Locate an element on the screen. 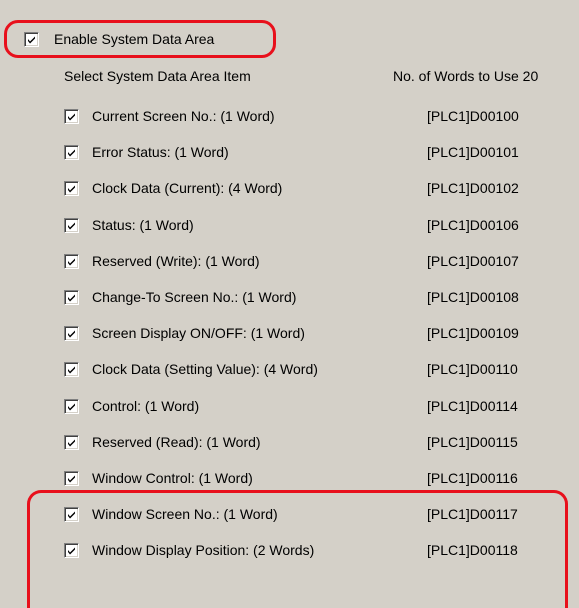 This screenshot has height=608, width=579. item-address: [PLC1]D00107 is located at coordinates (473, 260).